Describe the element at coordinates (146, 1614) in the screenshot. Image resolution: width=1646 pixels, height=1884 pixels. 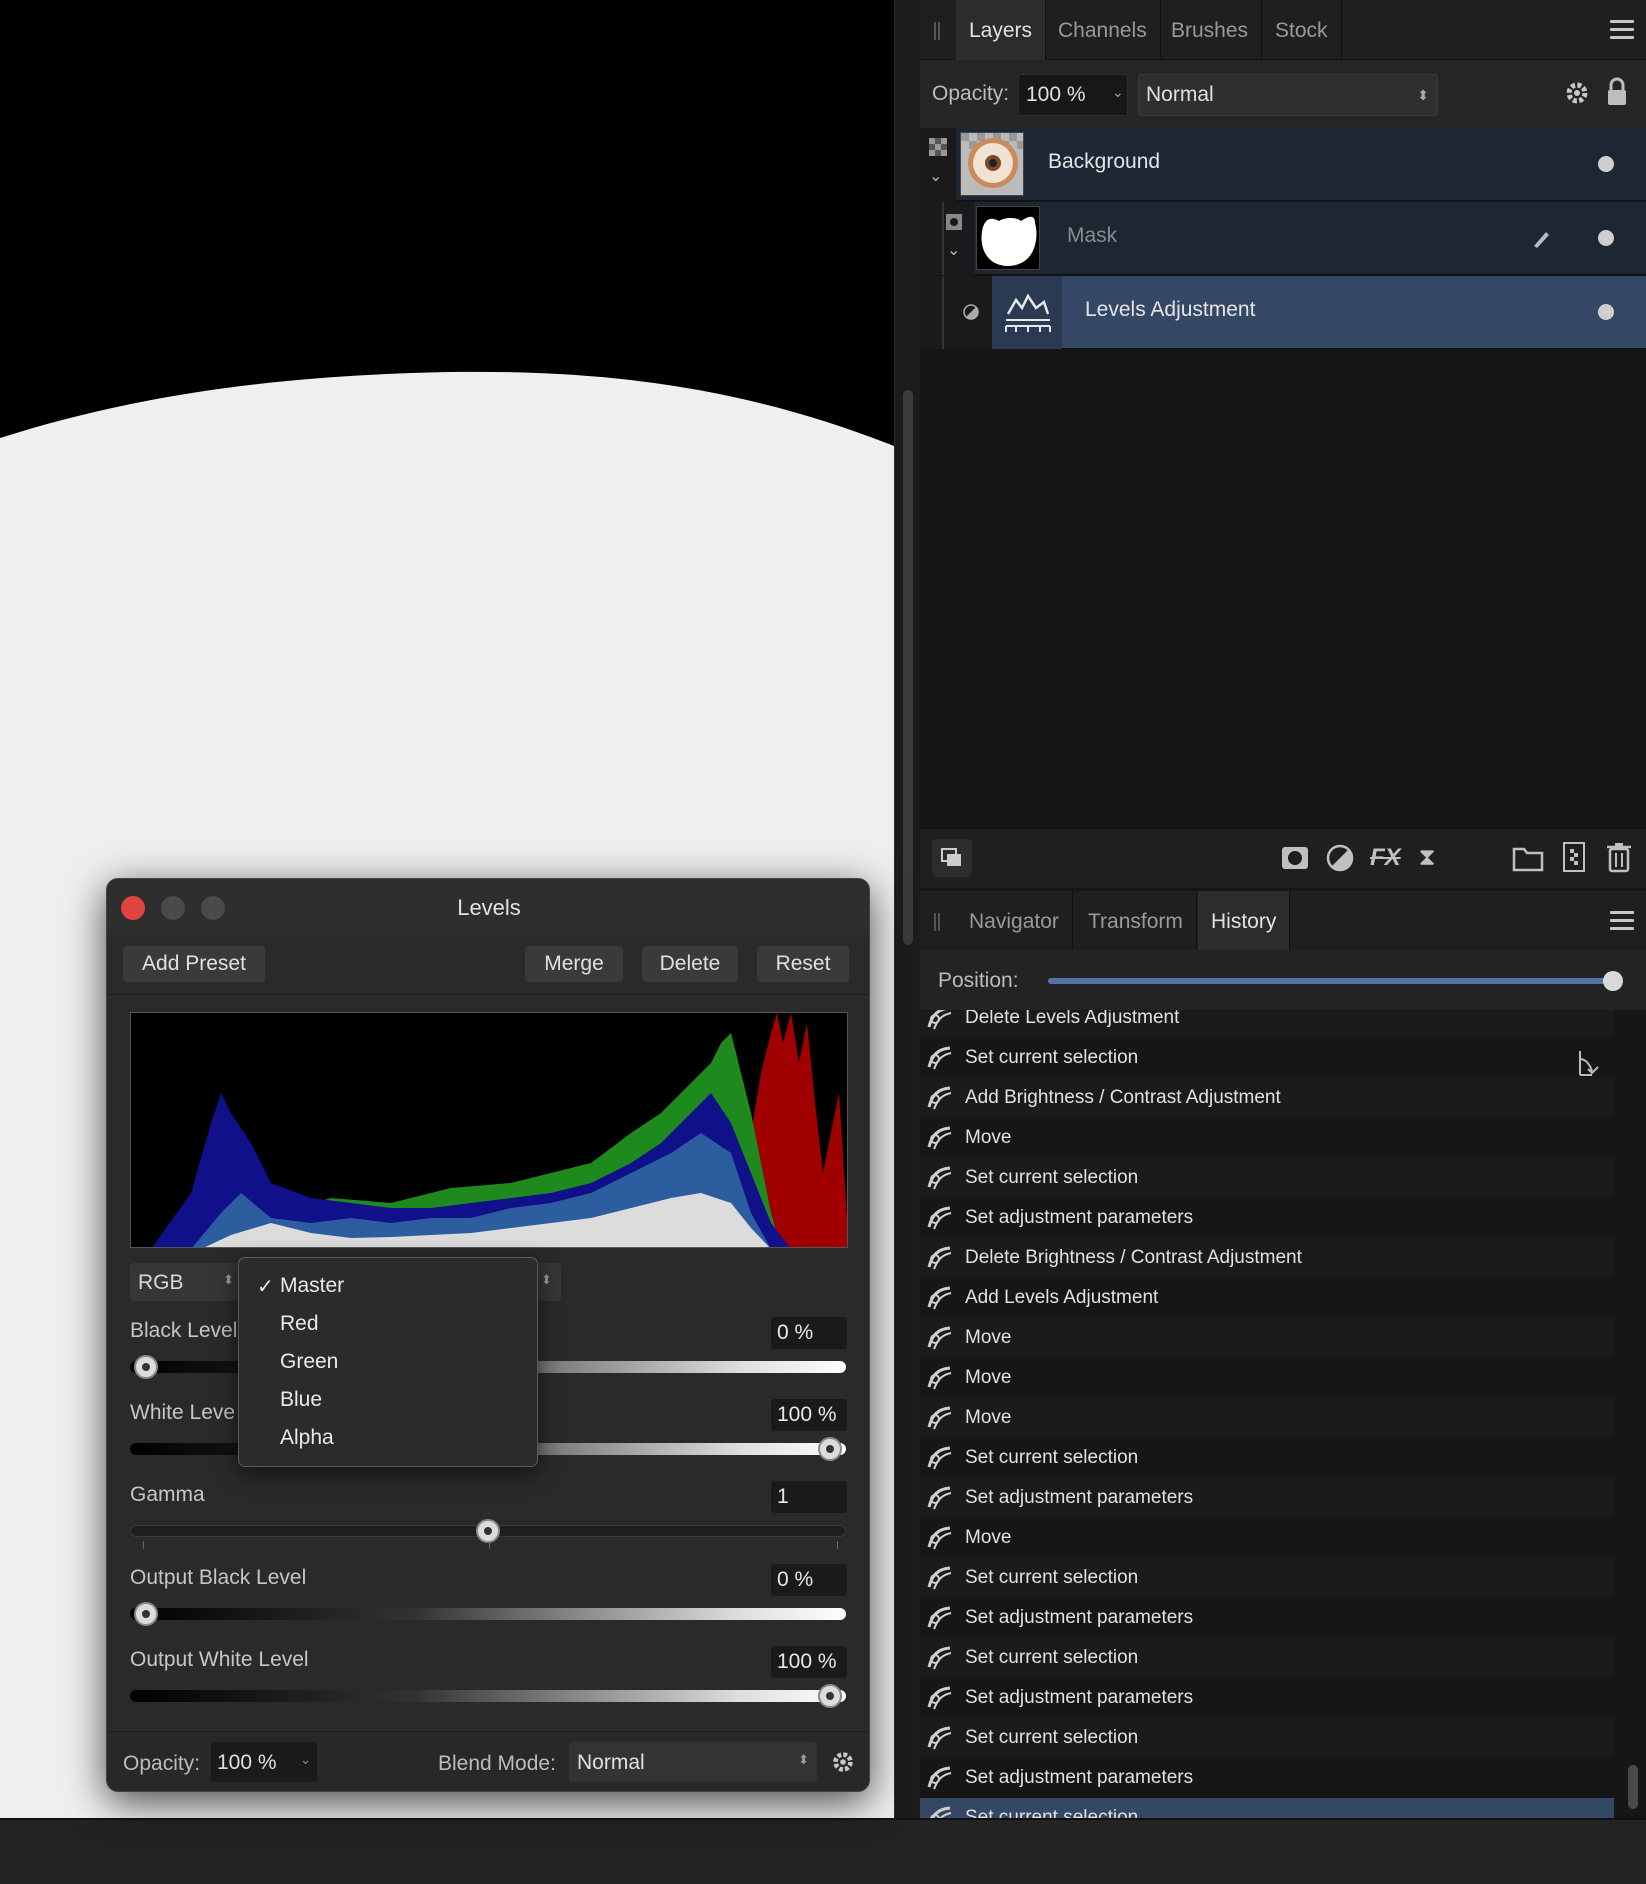
I see `output-black-level-knob` at that location.